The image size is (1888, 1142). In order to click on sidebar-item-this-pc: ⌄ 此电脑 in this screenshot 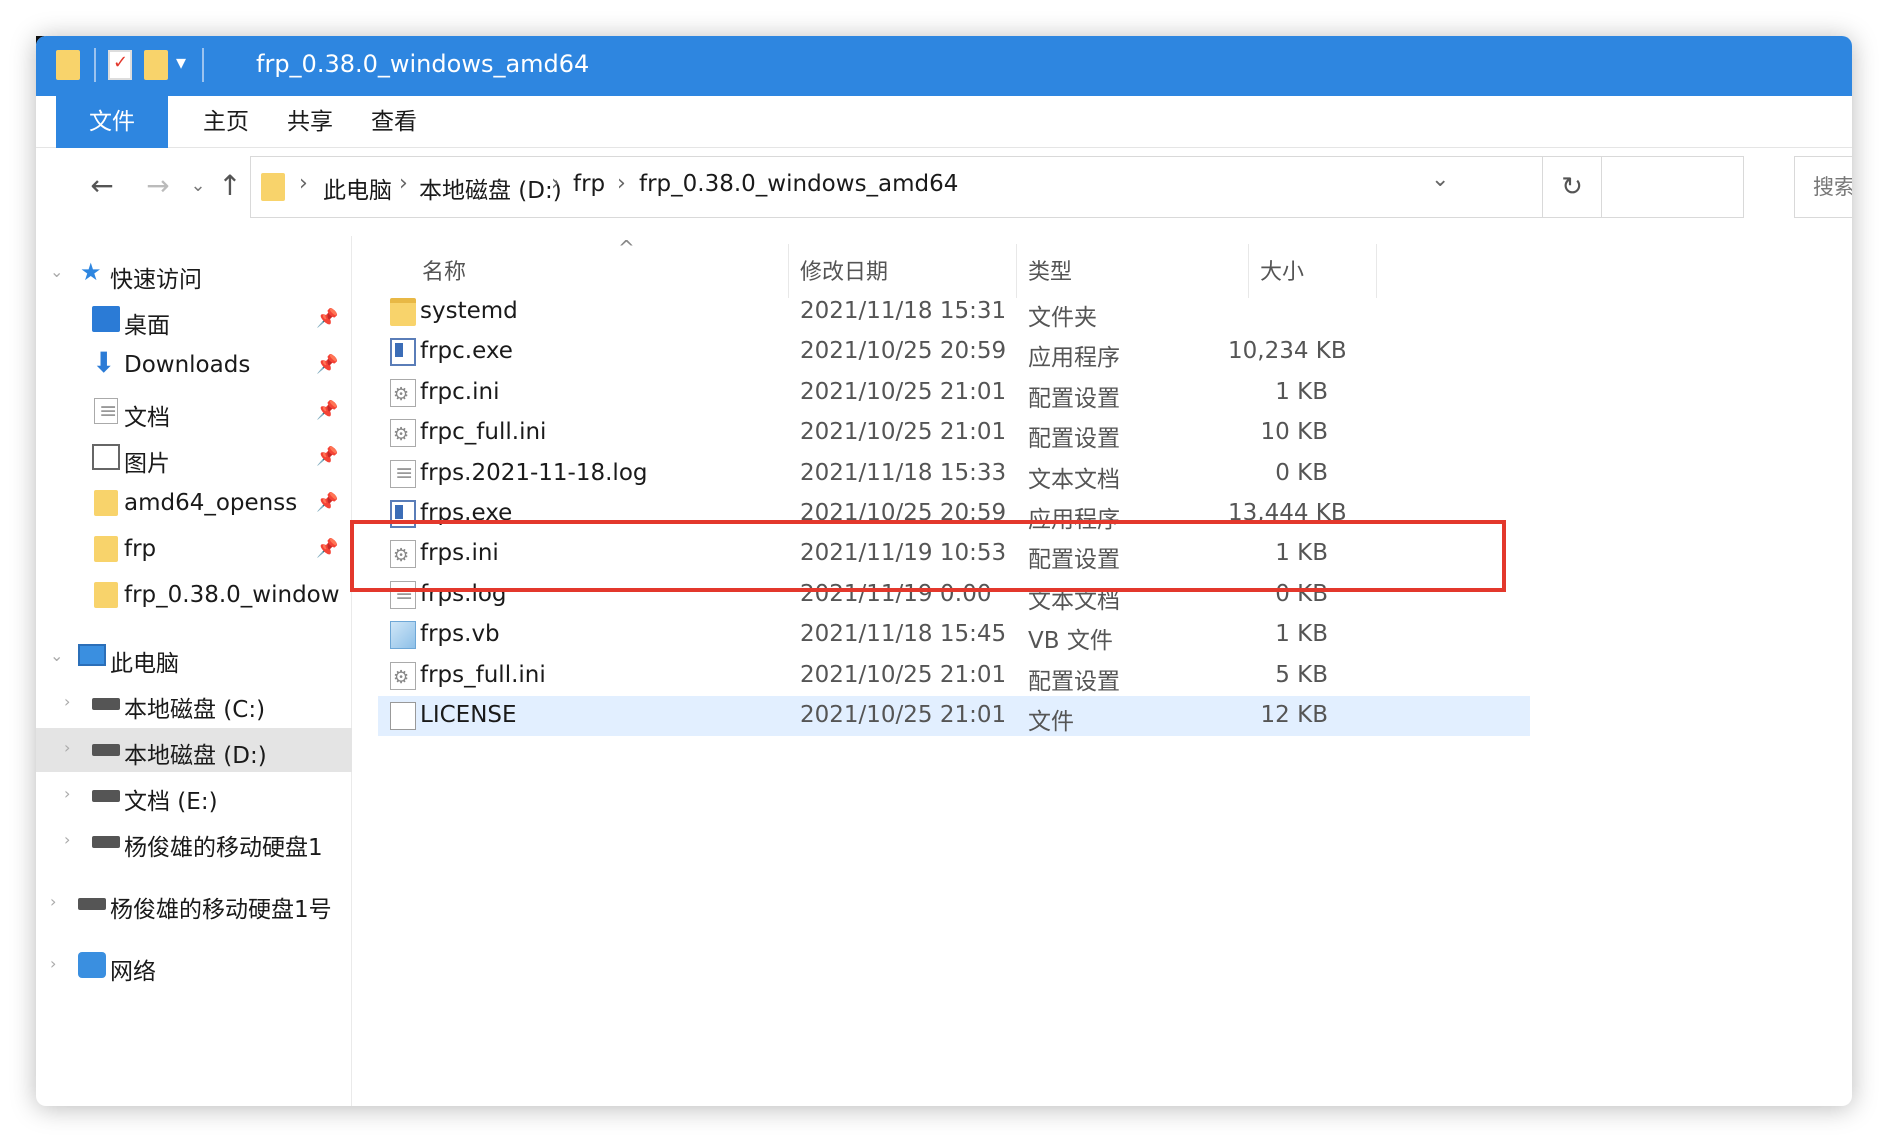, I will do `click(194, 658)`.